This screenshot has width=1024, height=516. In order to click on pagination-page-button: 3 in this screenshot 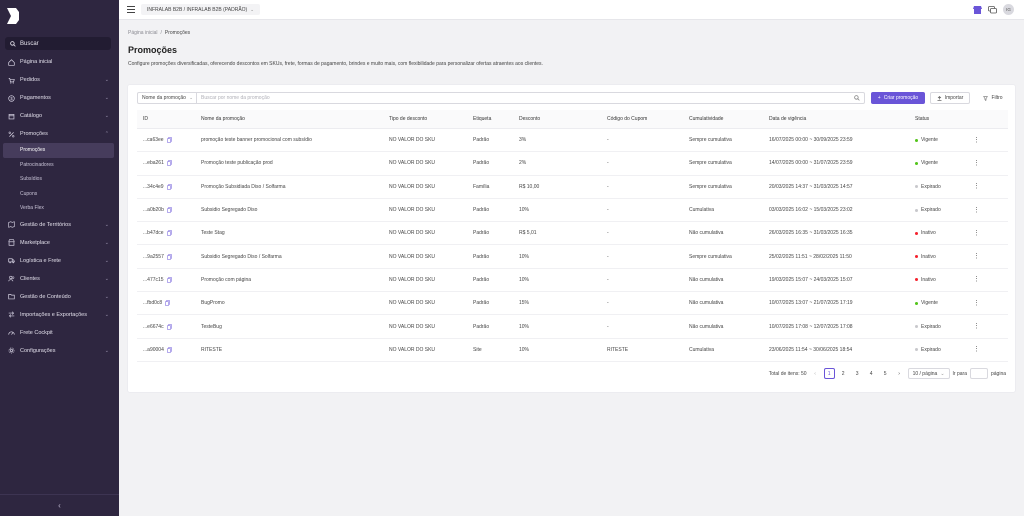, I will do `click(857, 373)`.